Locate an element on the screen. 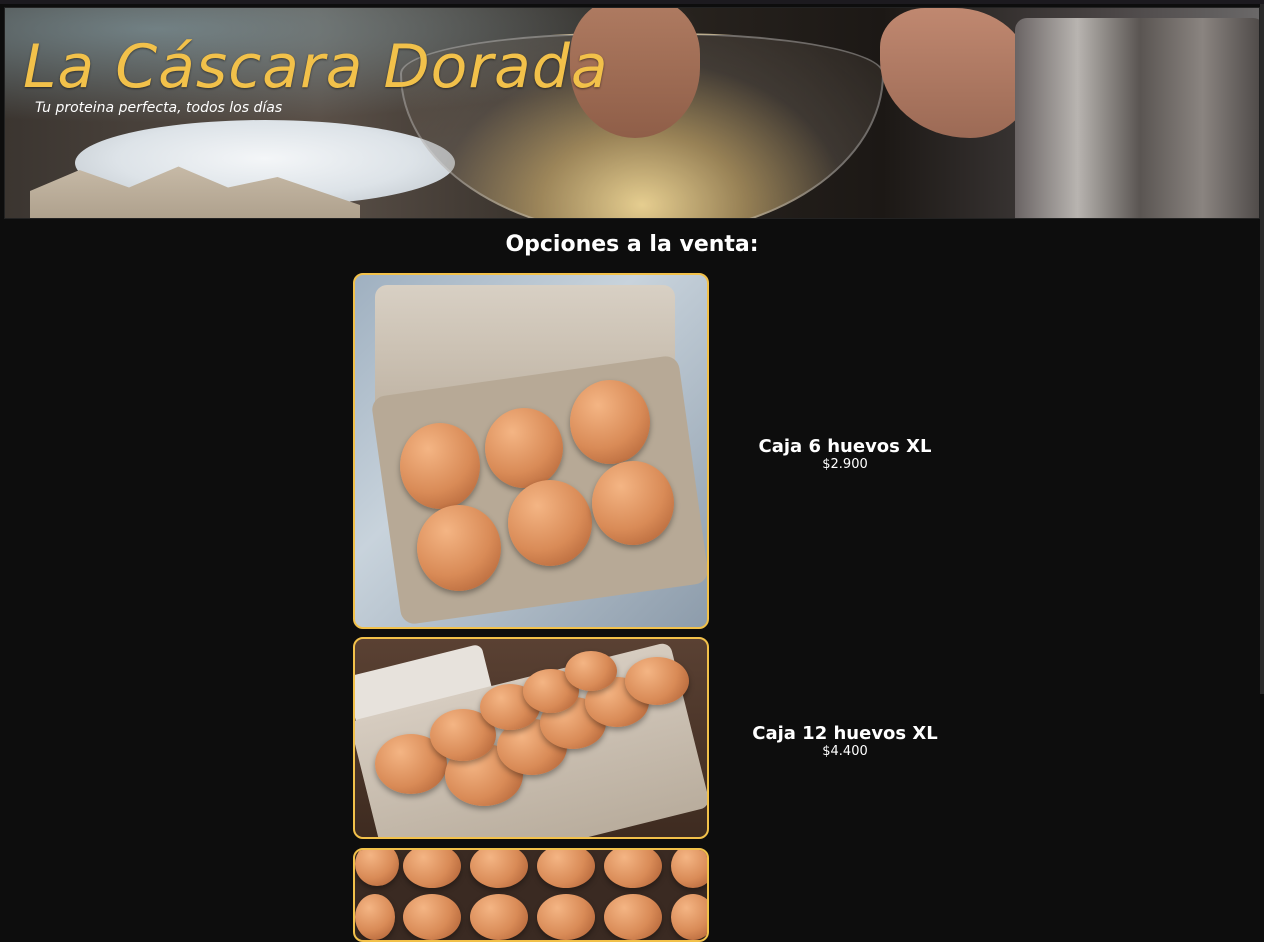 The width and height of the screenshot is (1264, 942). site-title: La Cáscara Dorada is located at coordinates (316, 67).